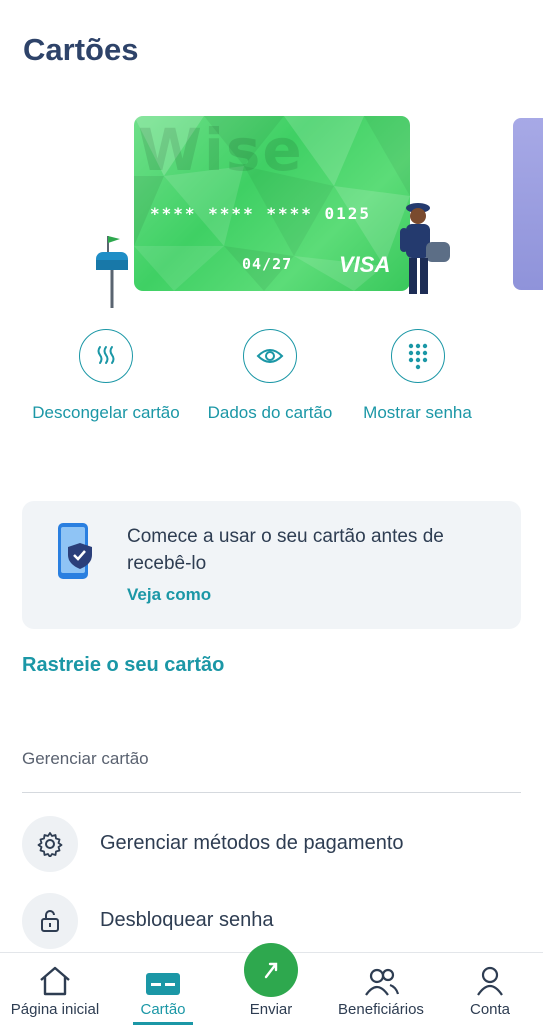 The image size is (543, 1025). Describe the element at coordinates (106, 412) in the screenshot. I see `unfreeze-card-label: Descongelar cartão` at that location.